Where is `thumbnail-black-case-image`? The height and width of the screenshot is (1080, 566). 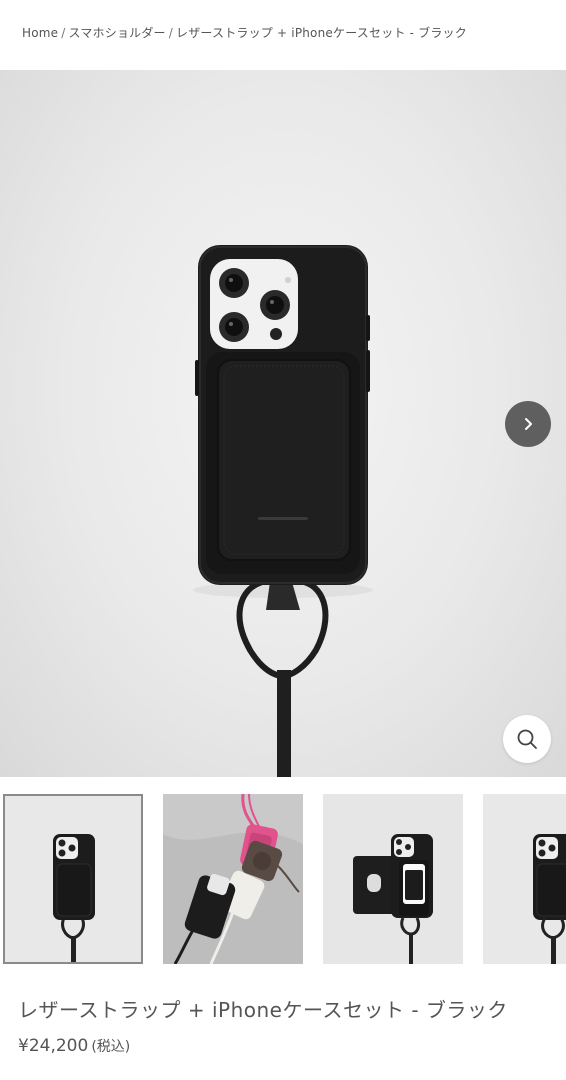 thumbnail-black-case-image is located at coordinates (73, 879).